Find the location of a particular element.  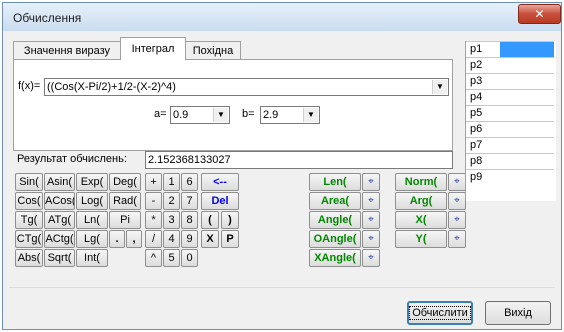

key-arg: Arg( is located at coordinates (421, 201).